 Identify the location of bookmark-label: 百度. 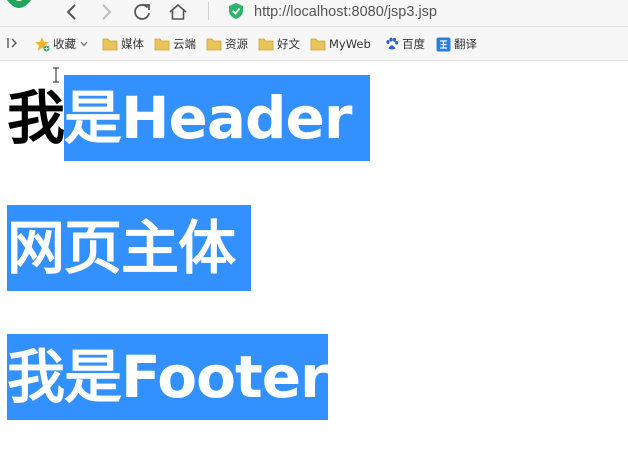
(413, 44).